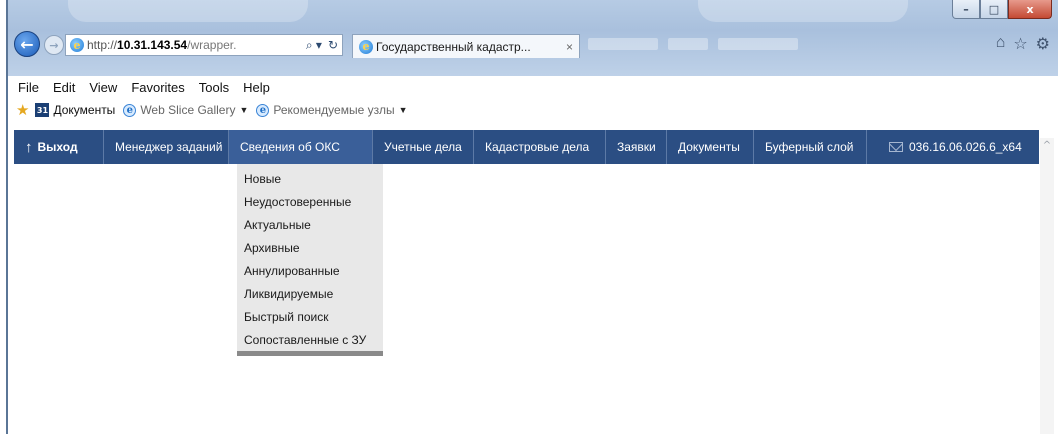 This screenshot has height=434, width=1058. I want to click on fav-web-slice-gallery: e Web Slice Gallery ▼, so click(185, 110).